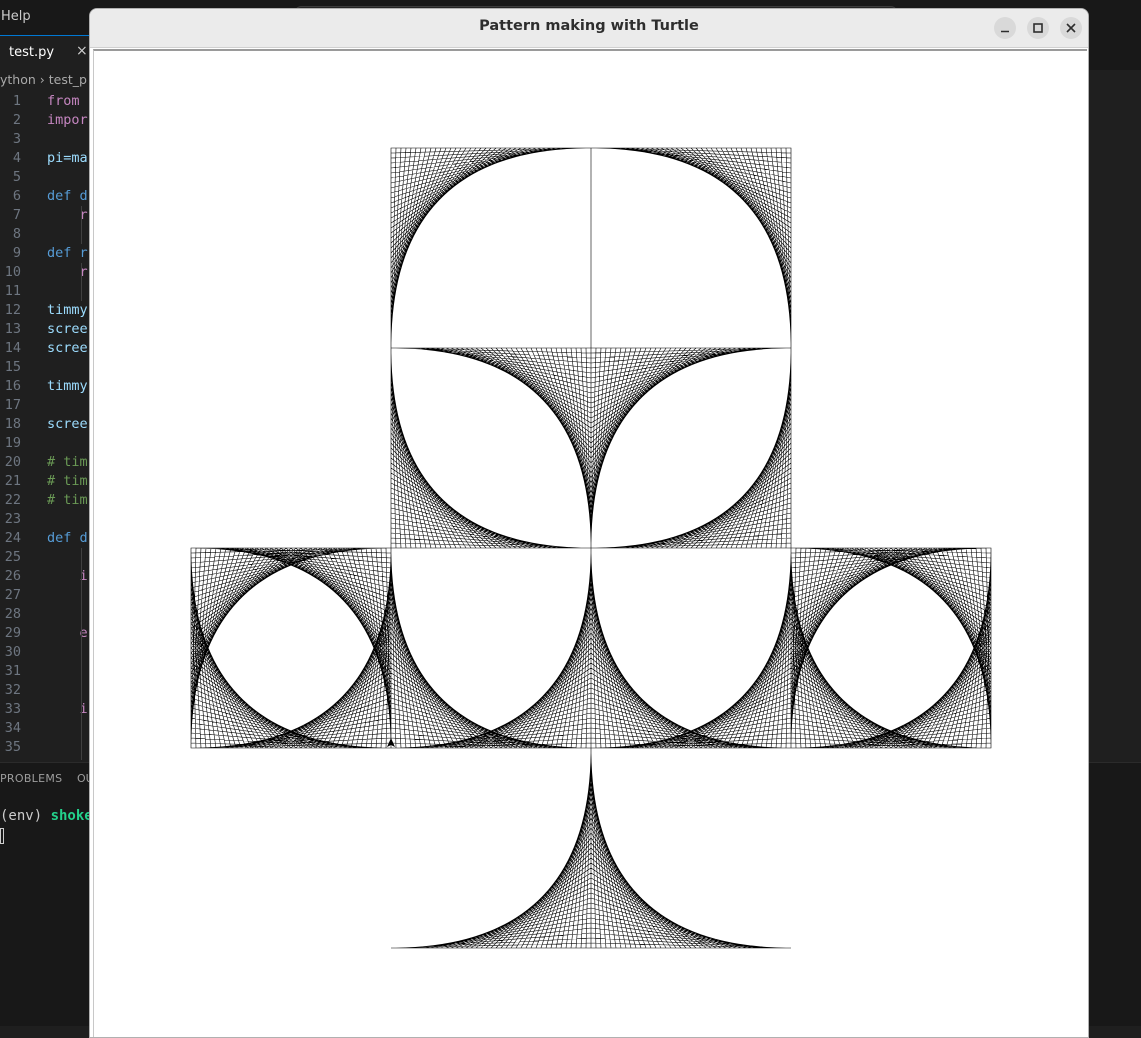 The height and width of the screenshot is (1038, 1141). Describe the element at coordinates (46, 500) in the screenshot. I see `code-line: 22 # tim` at that location.